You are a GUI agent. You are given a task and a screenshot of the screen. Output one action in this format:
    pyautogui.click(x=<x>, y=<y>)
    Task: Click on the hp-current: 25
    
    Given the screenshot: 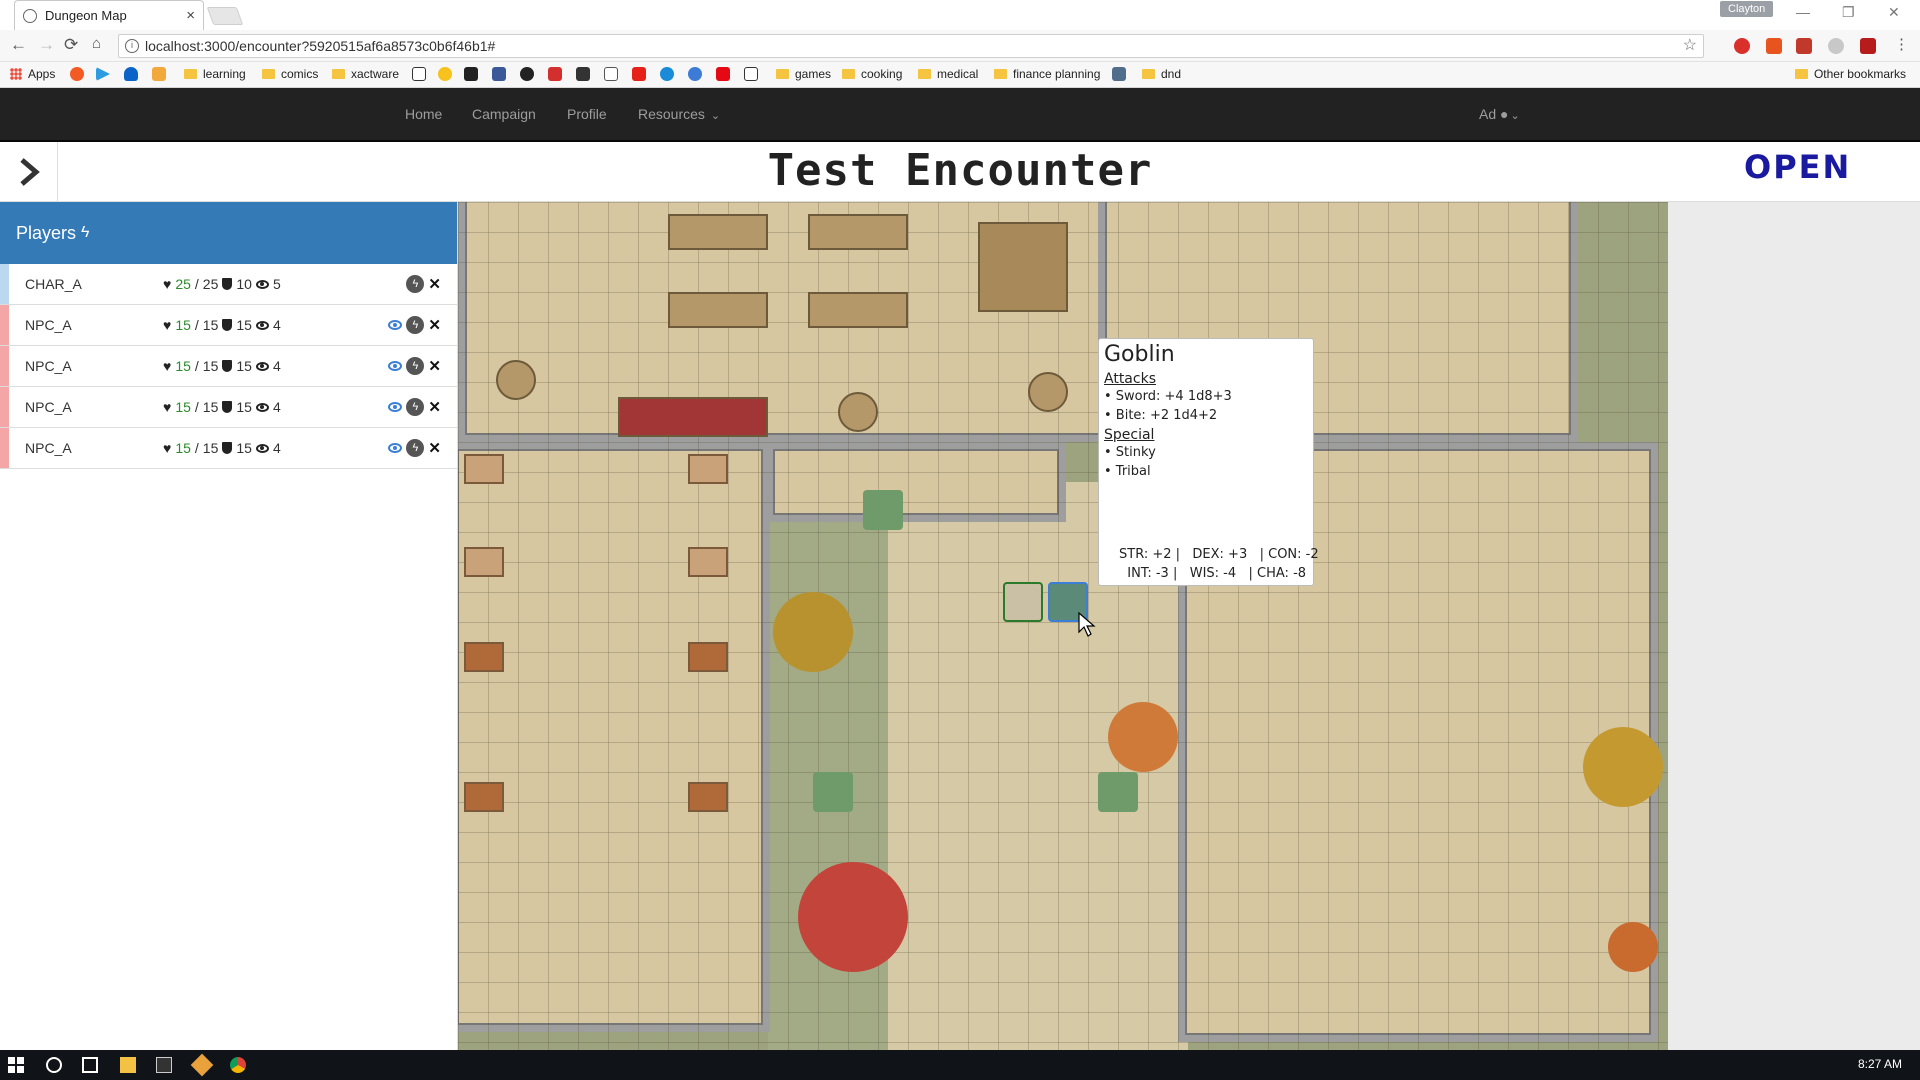 What is the action you would take?
    pyautogui.click(x=183, y=284)
    